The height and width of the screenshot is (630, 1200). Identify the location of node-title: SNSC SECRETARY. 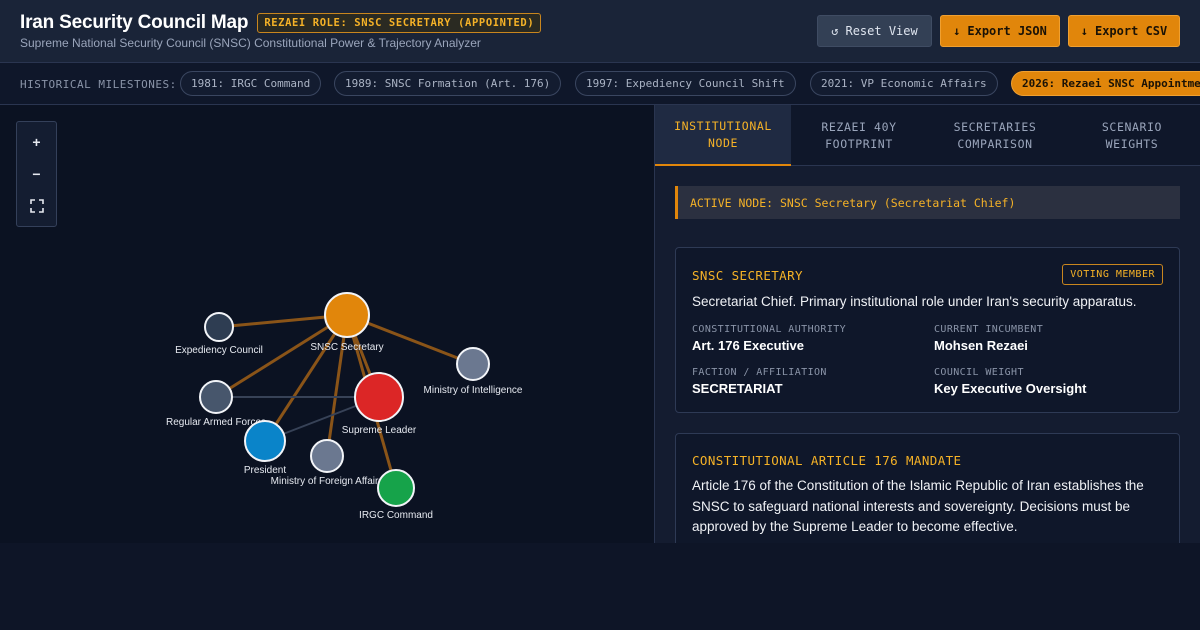
(747, 275).